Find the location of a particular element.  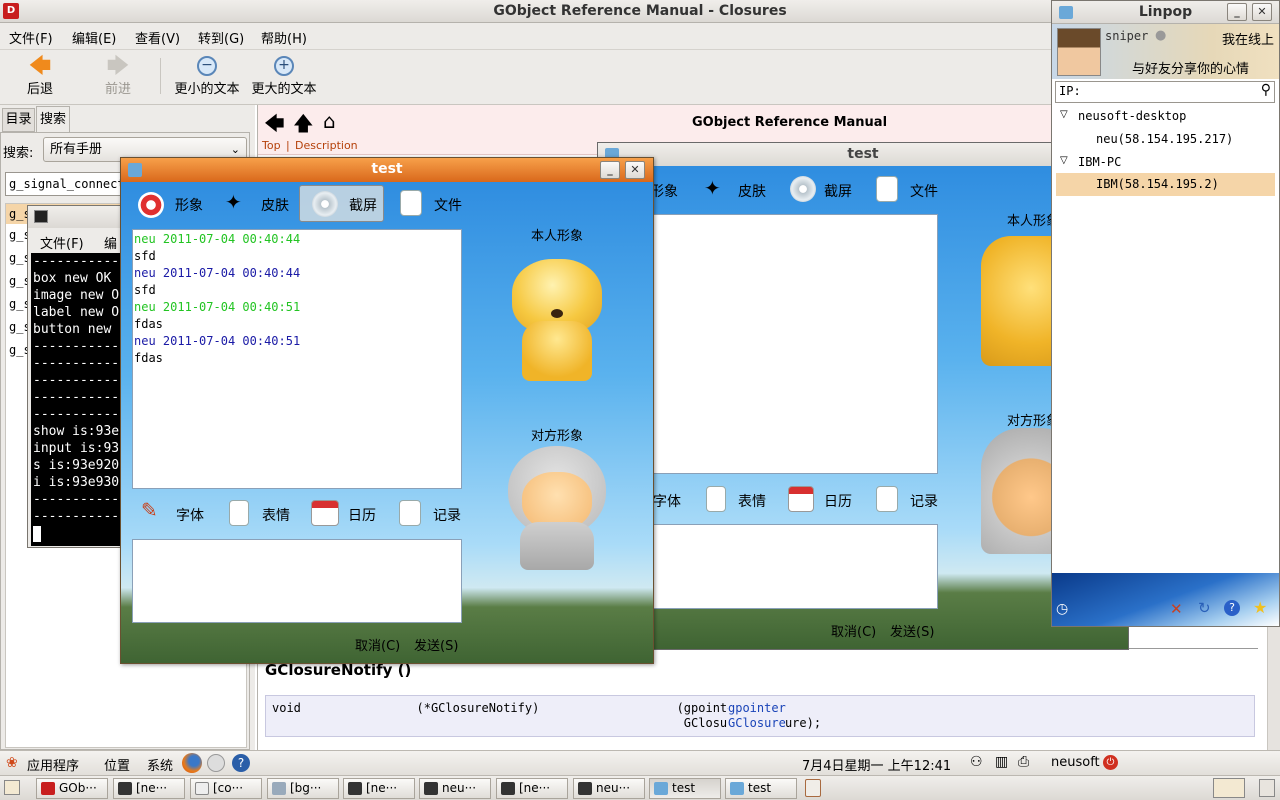

link-description: Description is located at coordinates (326, 145).